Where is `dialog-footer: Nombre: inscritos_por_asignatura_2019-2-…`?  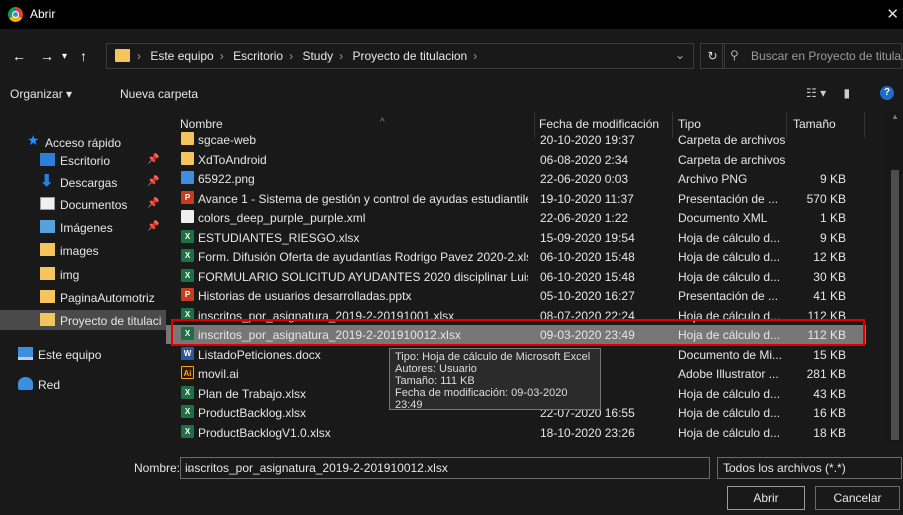 dialog-footer: Nombre: inscritos_por_asignatura_2019-2-… is located at coordinates (451, 481).